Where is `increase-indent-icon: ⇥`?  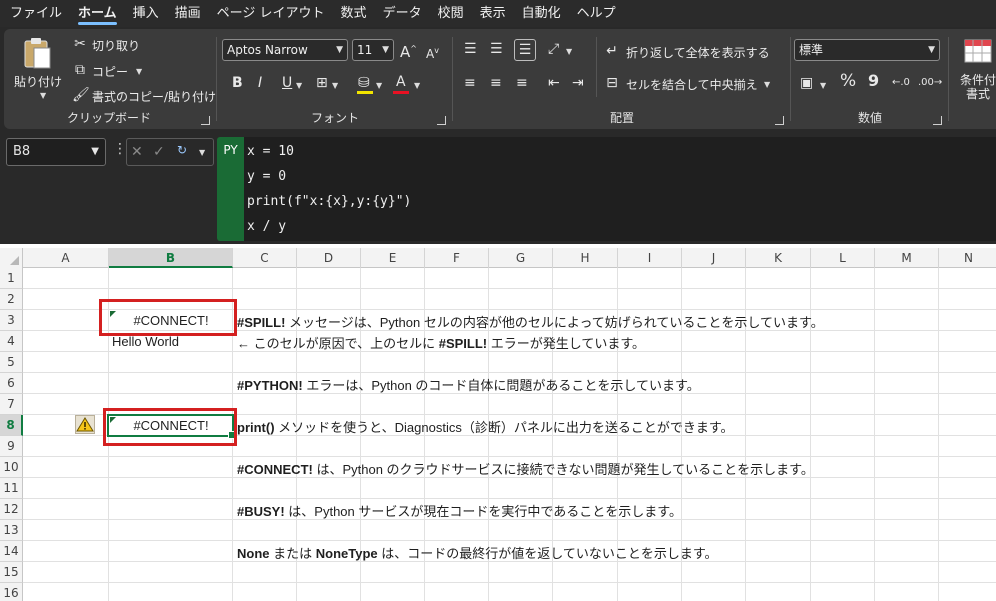 increase-indent-icon: ⇥ is located at coordinates (578, 83).